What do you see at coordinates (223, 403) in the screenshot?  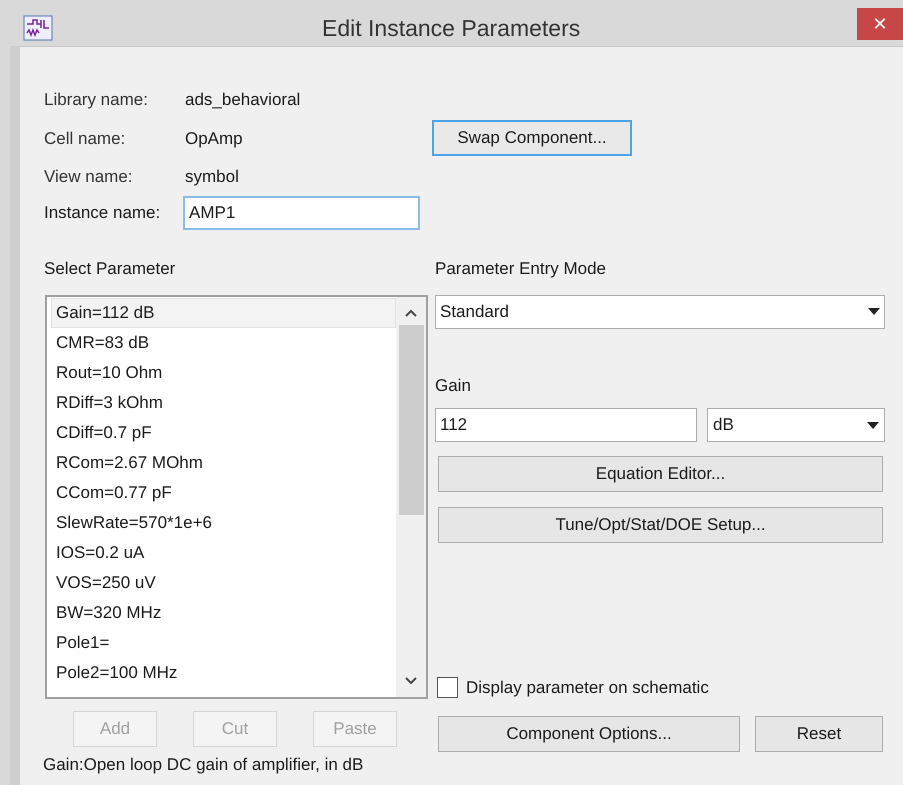 I see `list-item: RDiff=3 kOhm` at bounding box center [223, 403].